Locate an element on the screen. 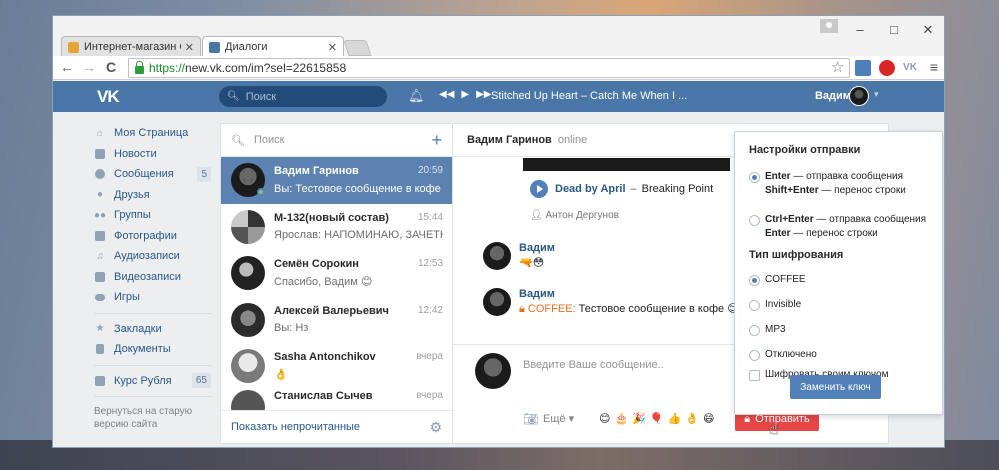 This screenshot has height=470, width=999. own-key-checkbox is located at coordinates (754, 375).